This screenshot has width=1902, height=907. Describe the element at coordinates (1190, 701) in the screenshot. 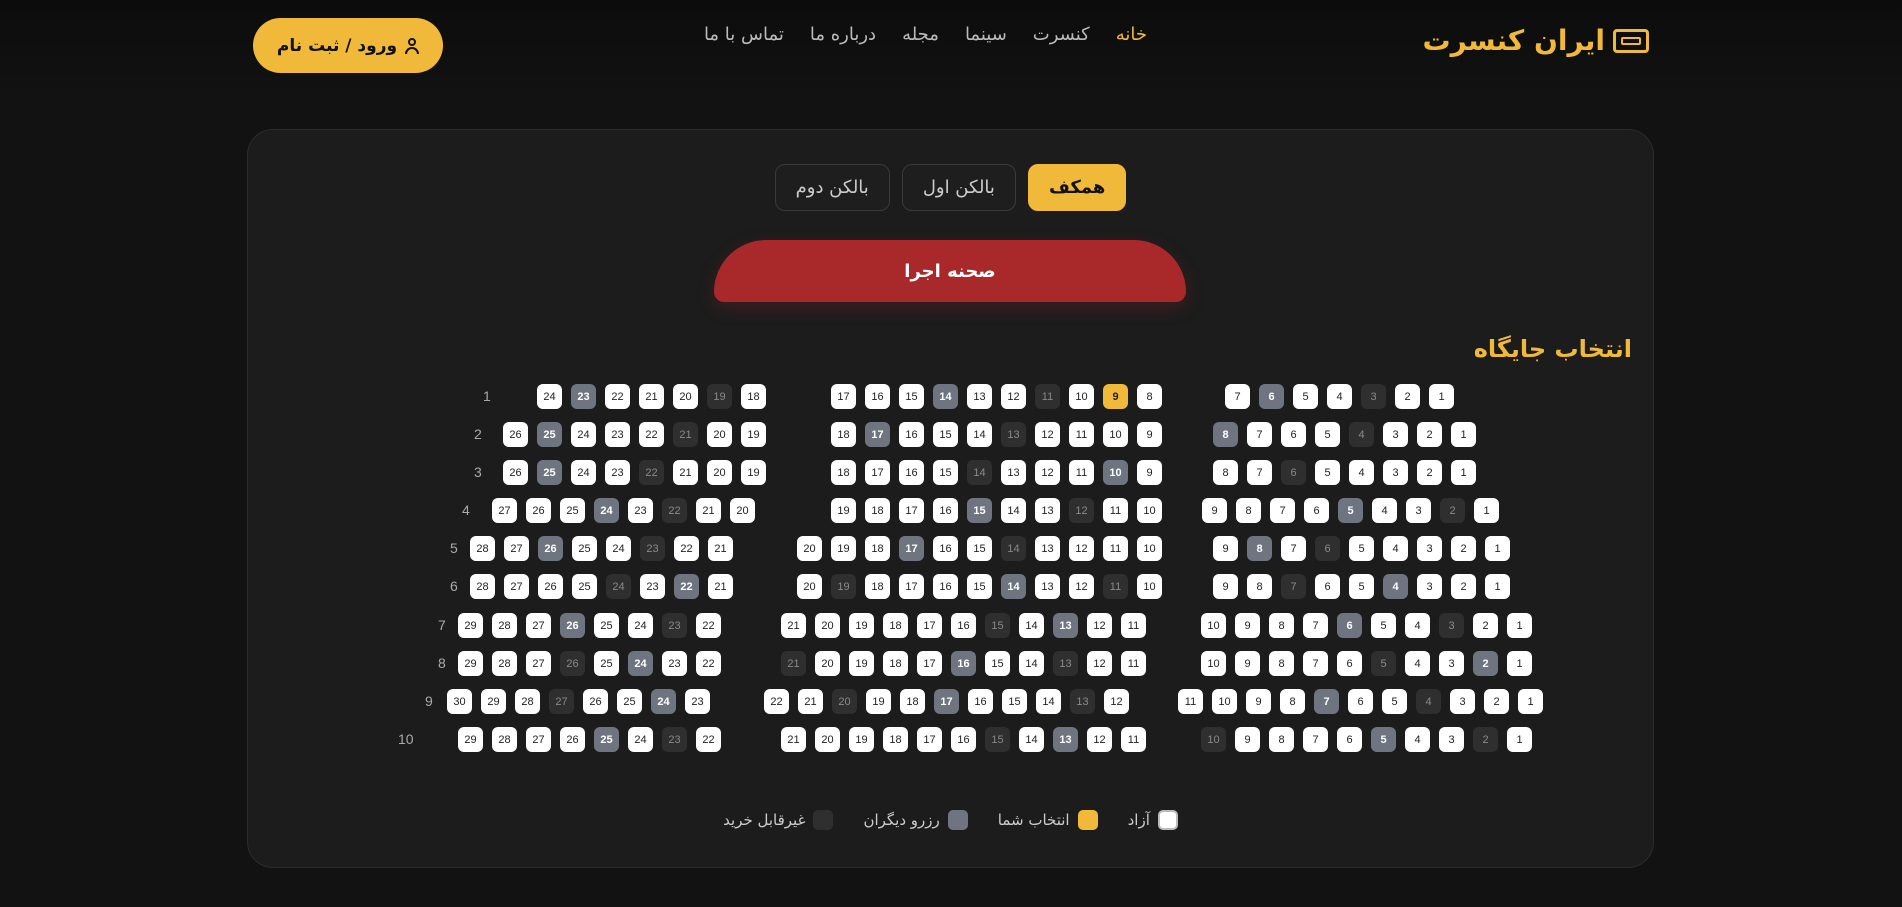

I see `seat-right: 11` at that location.